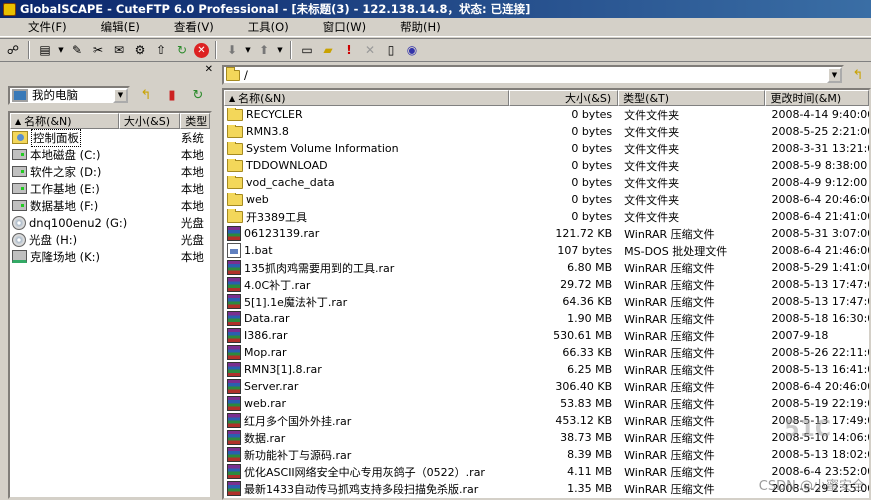 The image size is (871, 500). What do you see at coordinates (267, 131) in the screenshot?
I see `file-name: RMN3.8` at bounding box center [267, 131].